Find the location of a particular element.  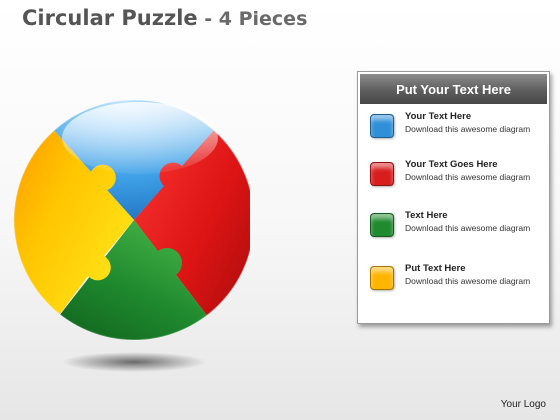

red-square-icon is located at coordinates (382, 174).